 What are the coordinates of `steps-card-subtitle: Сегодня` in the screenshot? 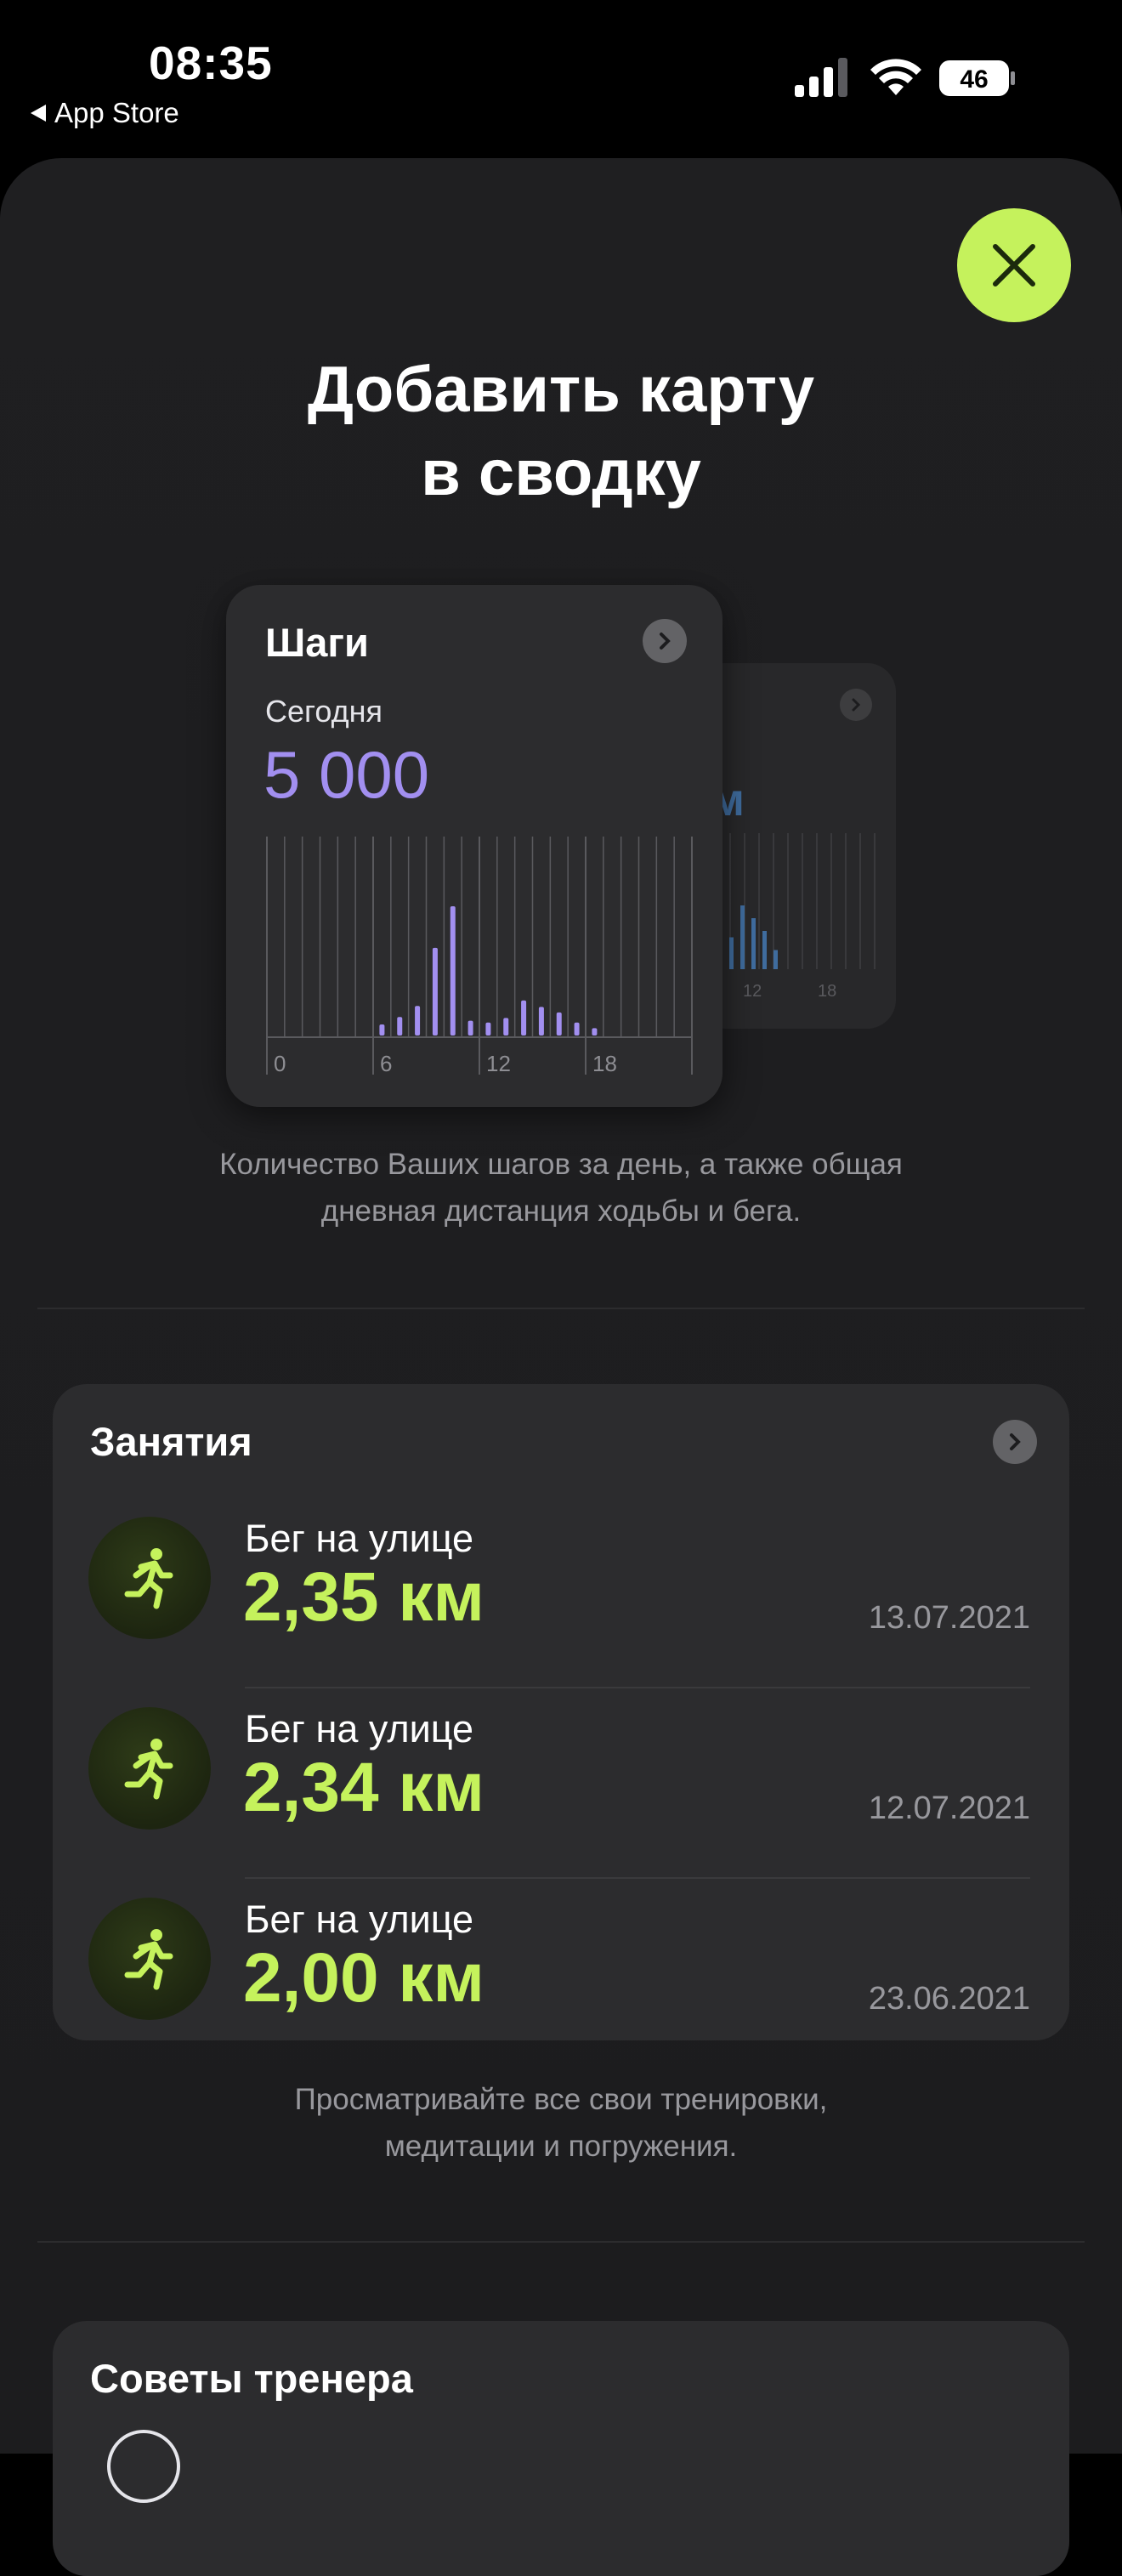 It's located at (323, 711).